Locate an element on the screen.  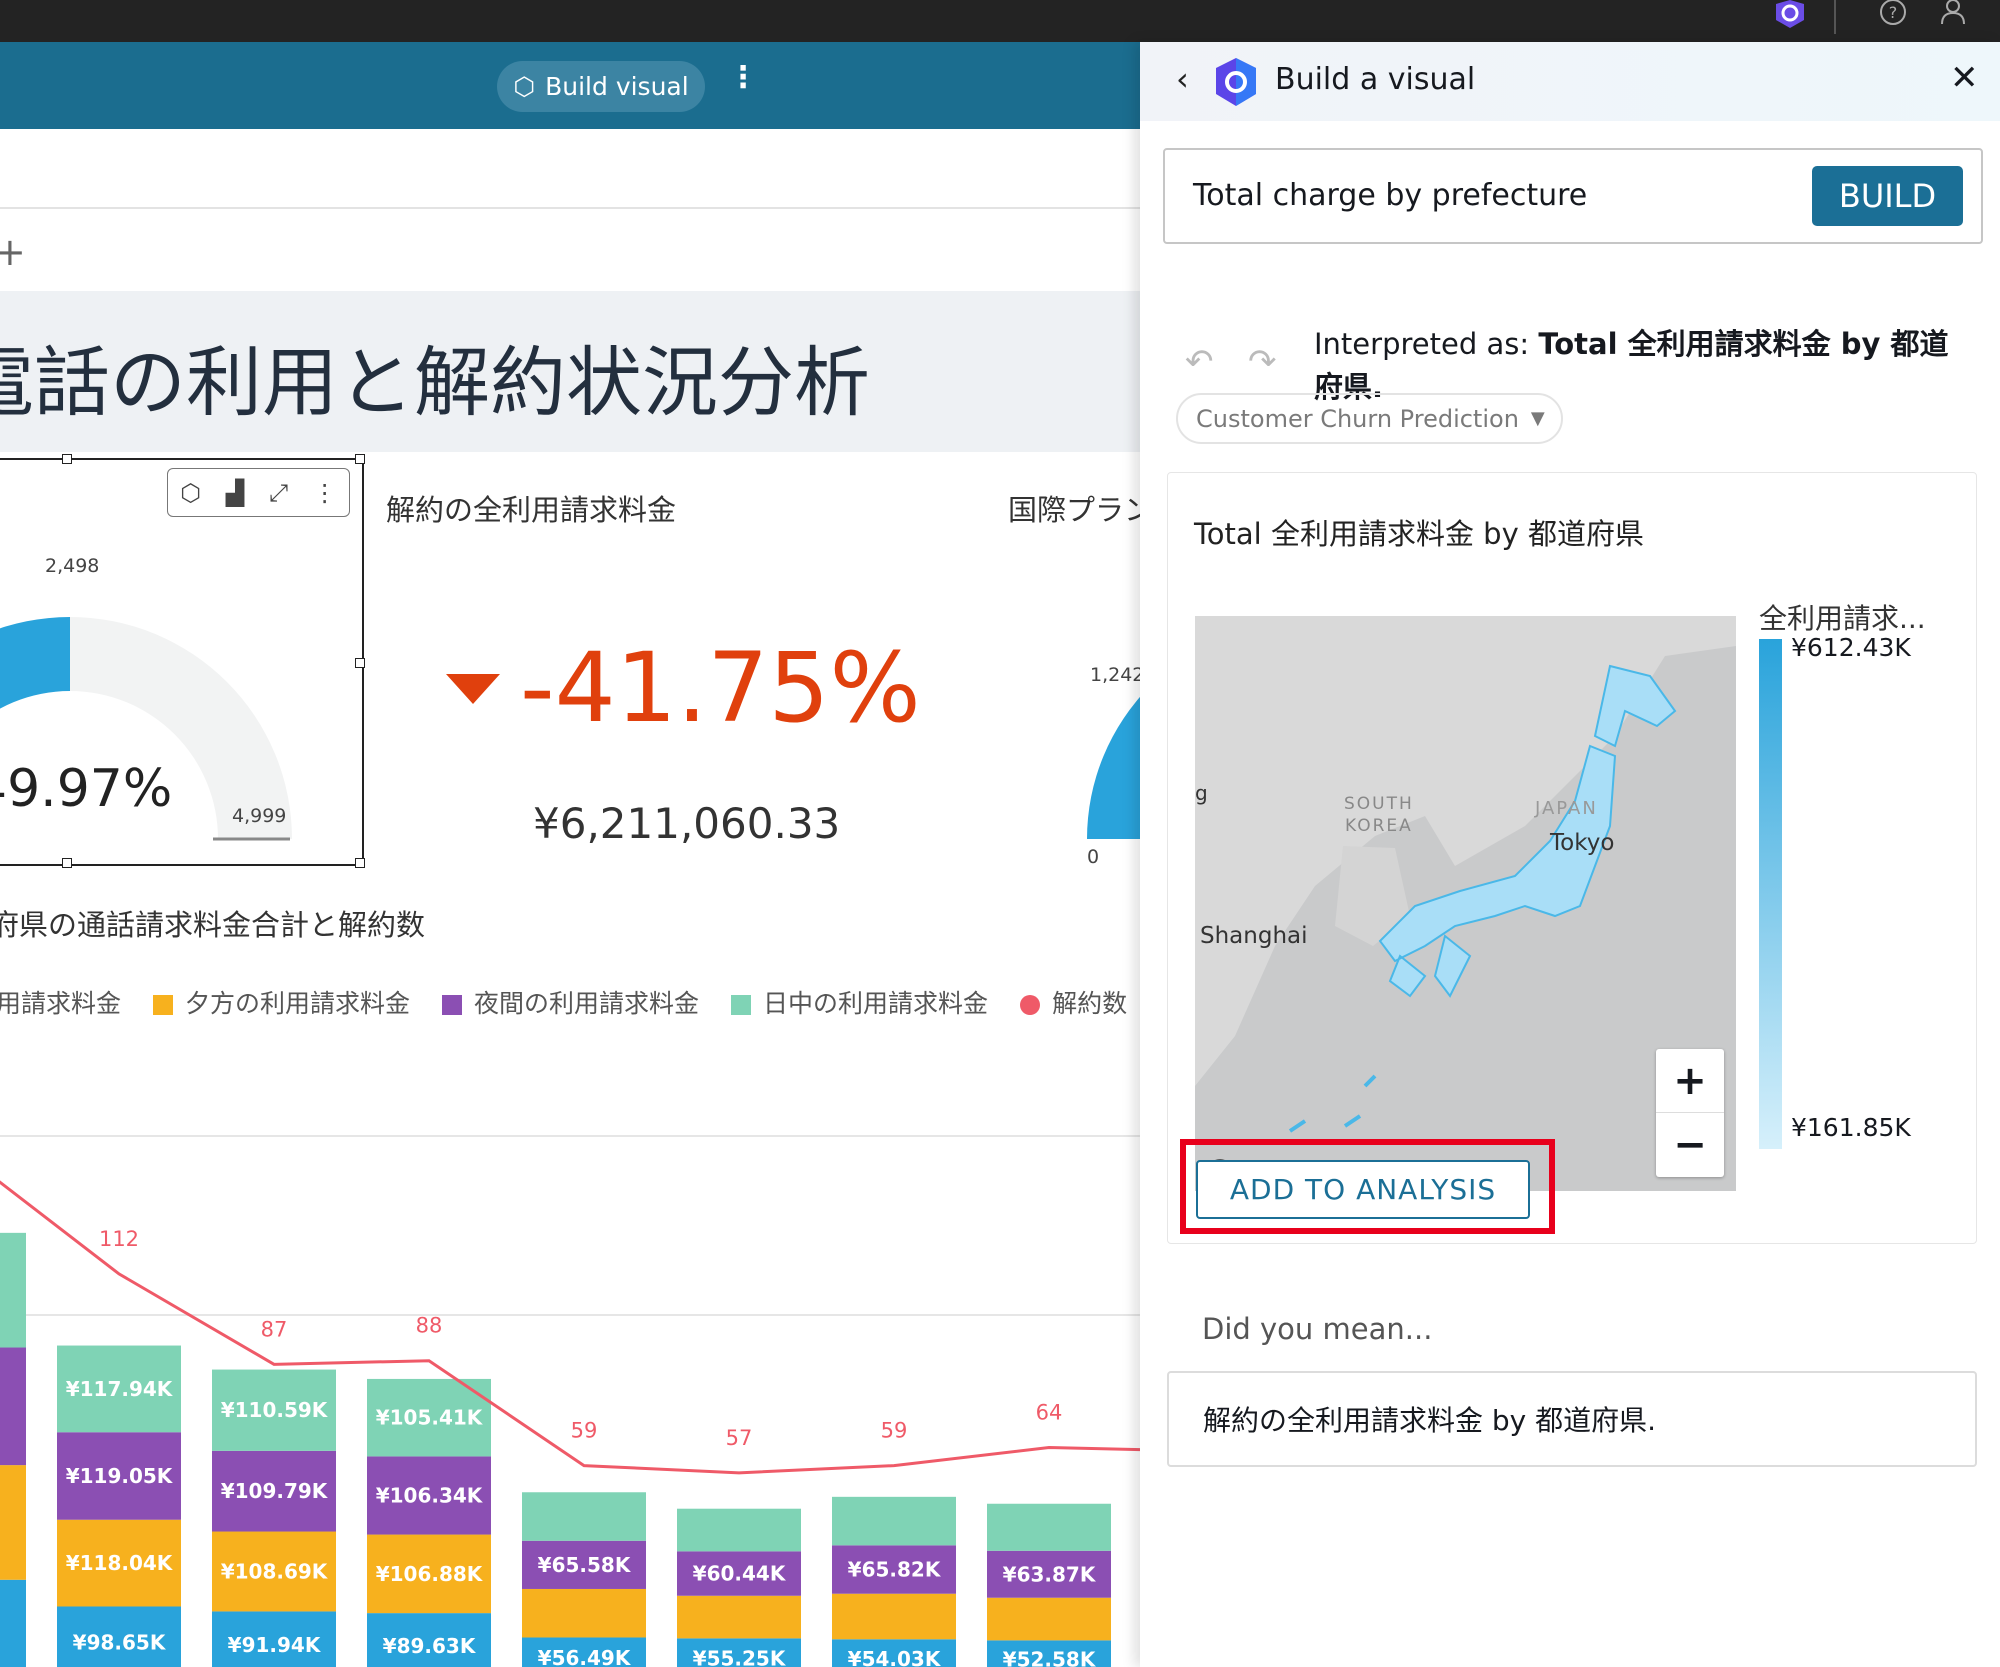
zoom-in-button: + is located at coordinates (1690, 1081).